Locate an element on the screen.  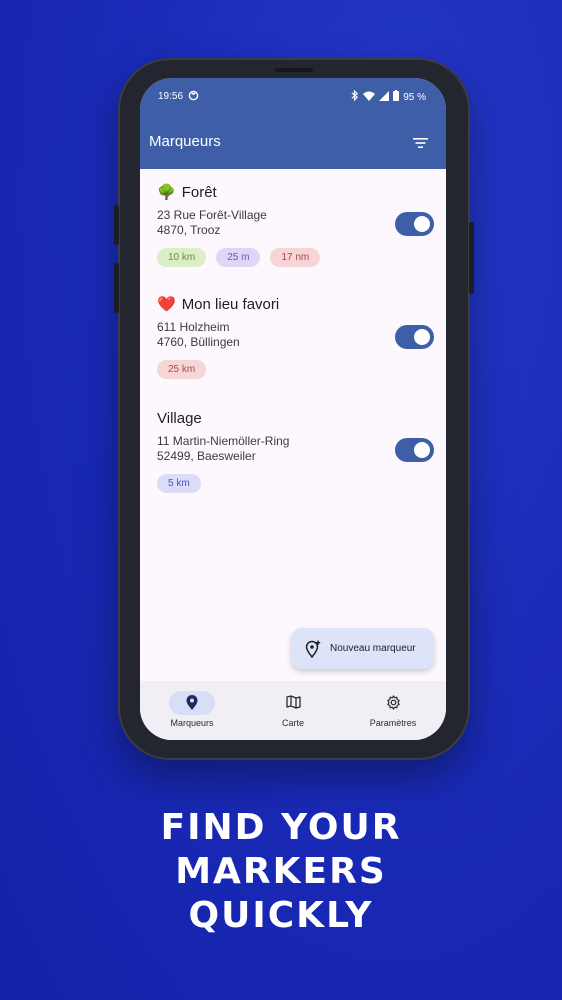
volume-up-button is located at coordinates (116, 225).